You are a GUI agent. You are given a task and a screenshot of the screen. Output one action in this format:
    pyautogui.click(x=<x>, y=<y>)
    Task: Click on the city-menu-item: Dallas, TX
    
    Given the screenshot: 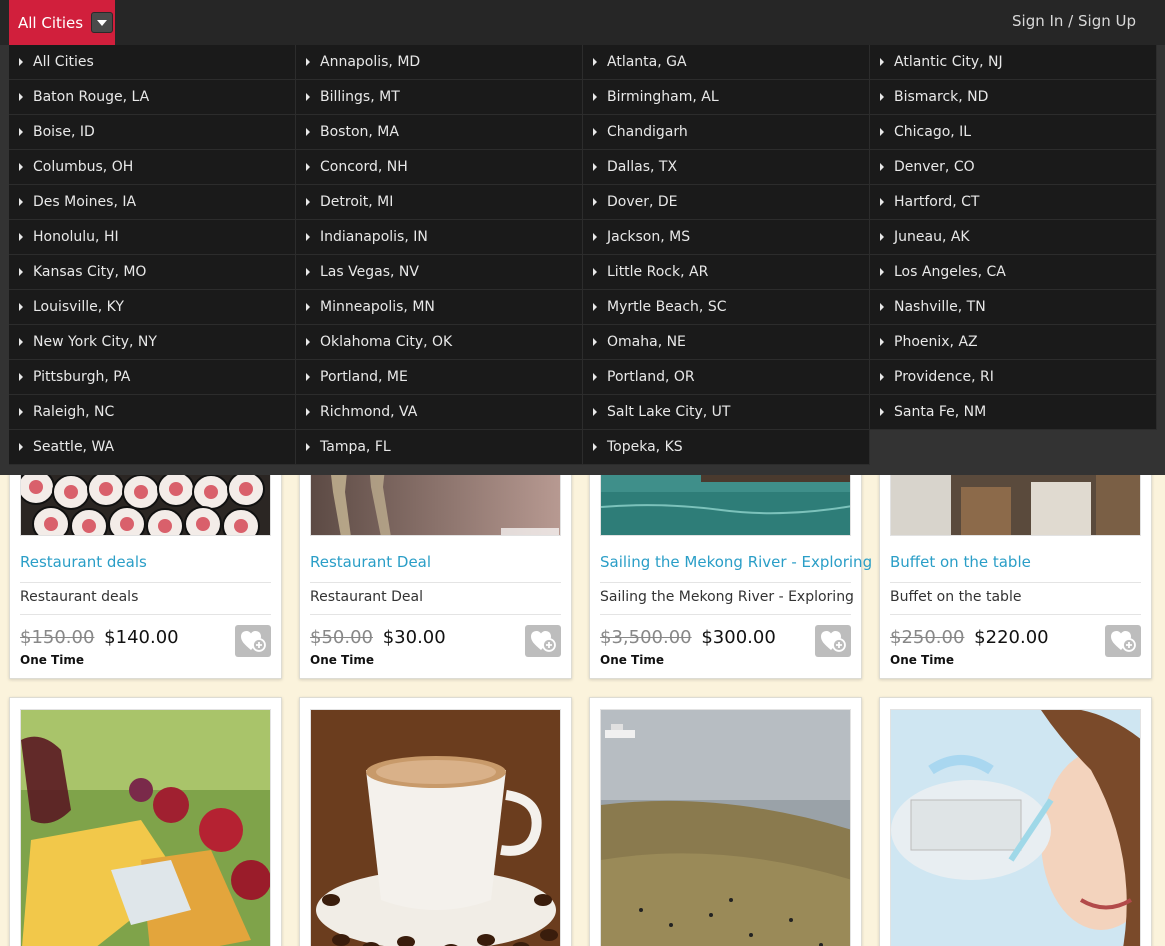 What is the action you would take?
    pyautogui.click(x=726, y=167)
    